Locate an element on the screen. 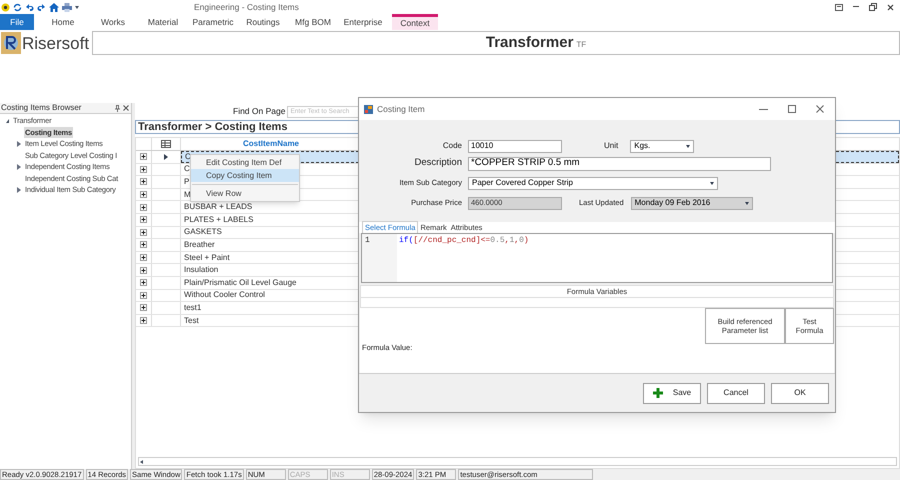 This screenshot has width=900, height=480. panel-title: Costing Items Browser is located at coordinates (41, 108).